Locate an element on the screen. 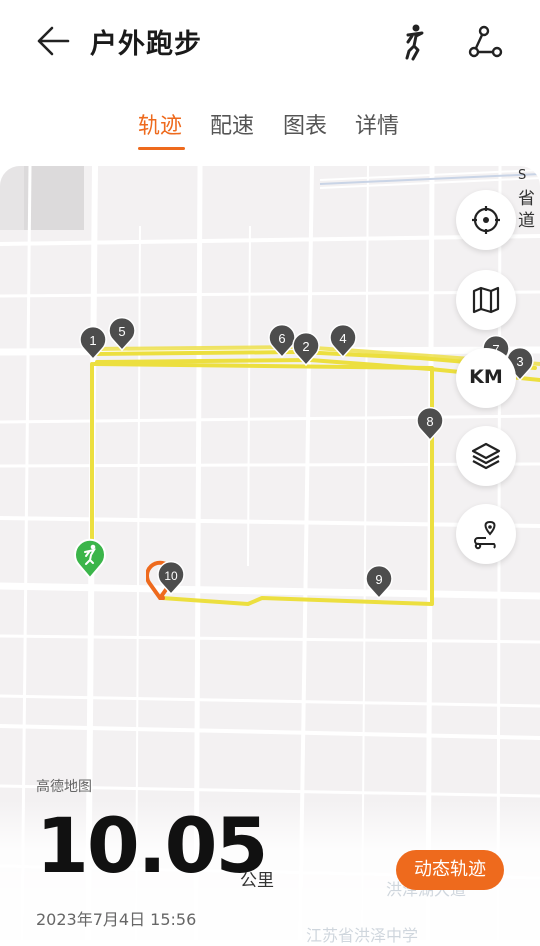 This screenshot has height=946, width=540. svg-text: 8 is located at coordinates (429, 421).